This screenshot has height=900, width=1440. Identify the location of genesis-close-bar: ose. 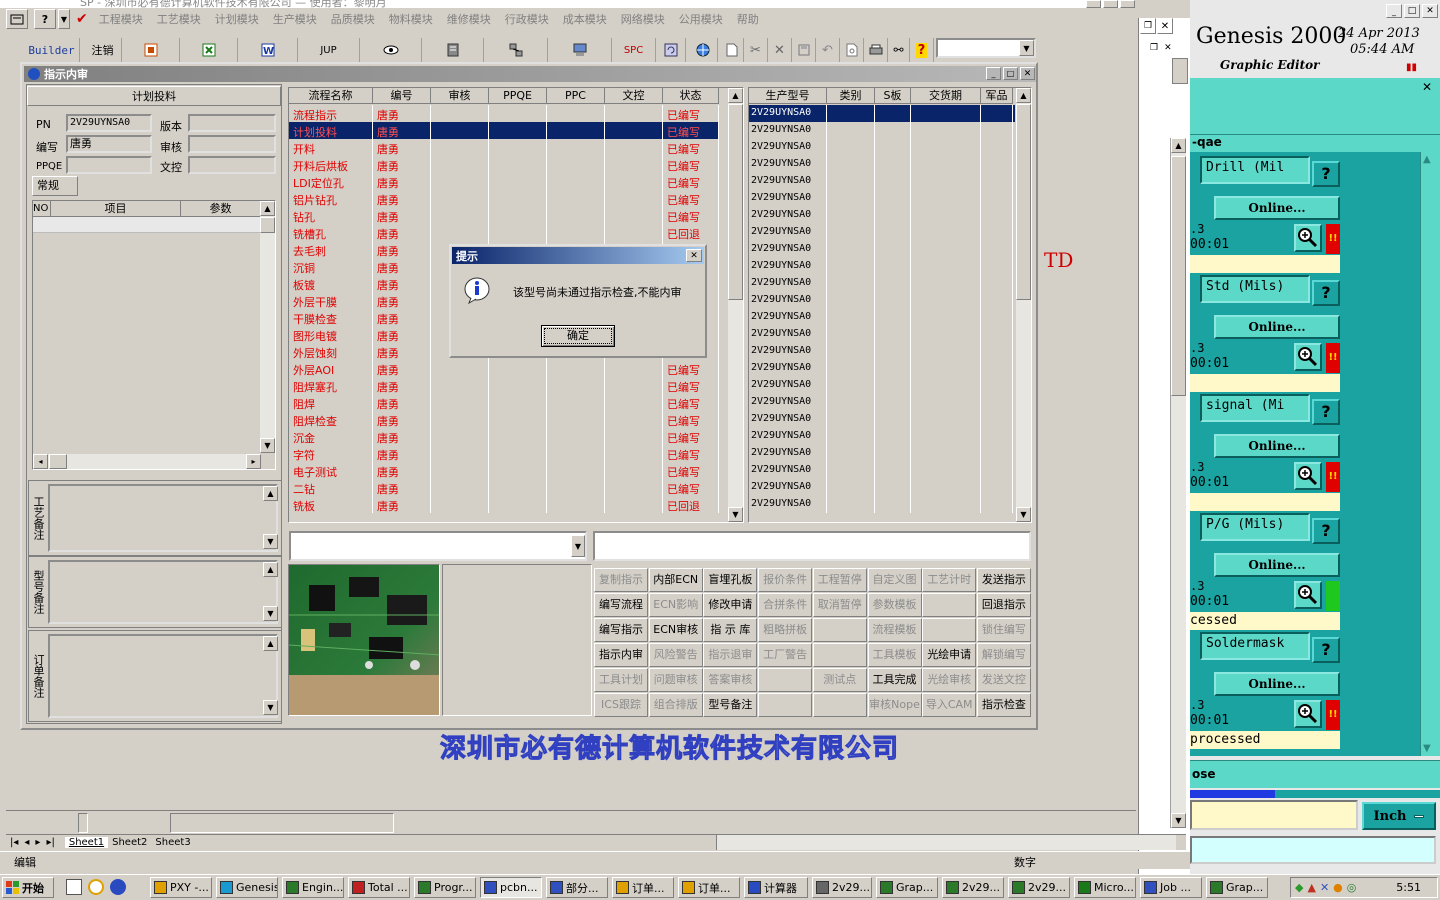
(1315, 774).